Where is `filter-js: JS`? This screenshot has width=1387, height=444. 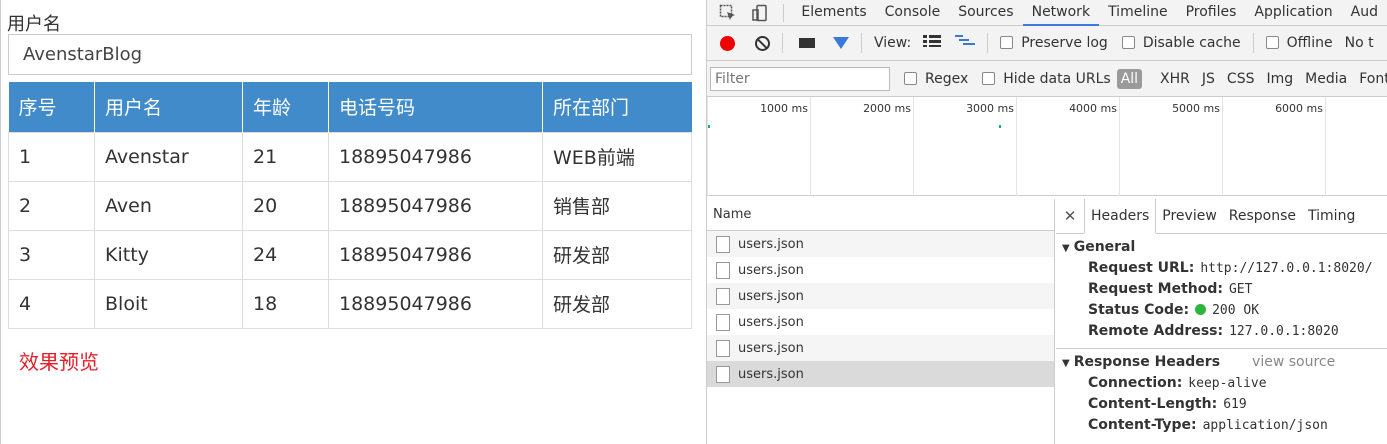 filter-js: JS is located at coordinates (1208, 79).